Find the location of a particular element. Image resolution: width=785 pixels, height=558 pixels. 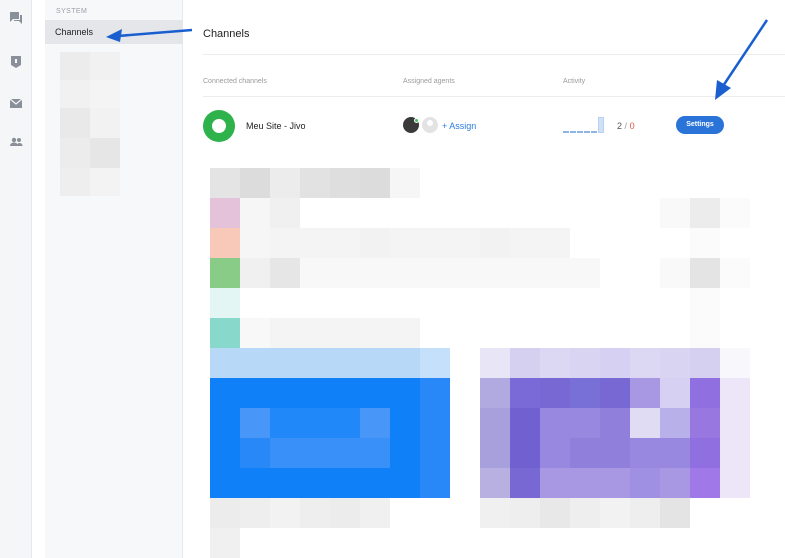

mail-icon is located at coordinates (16, 103).